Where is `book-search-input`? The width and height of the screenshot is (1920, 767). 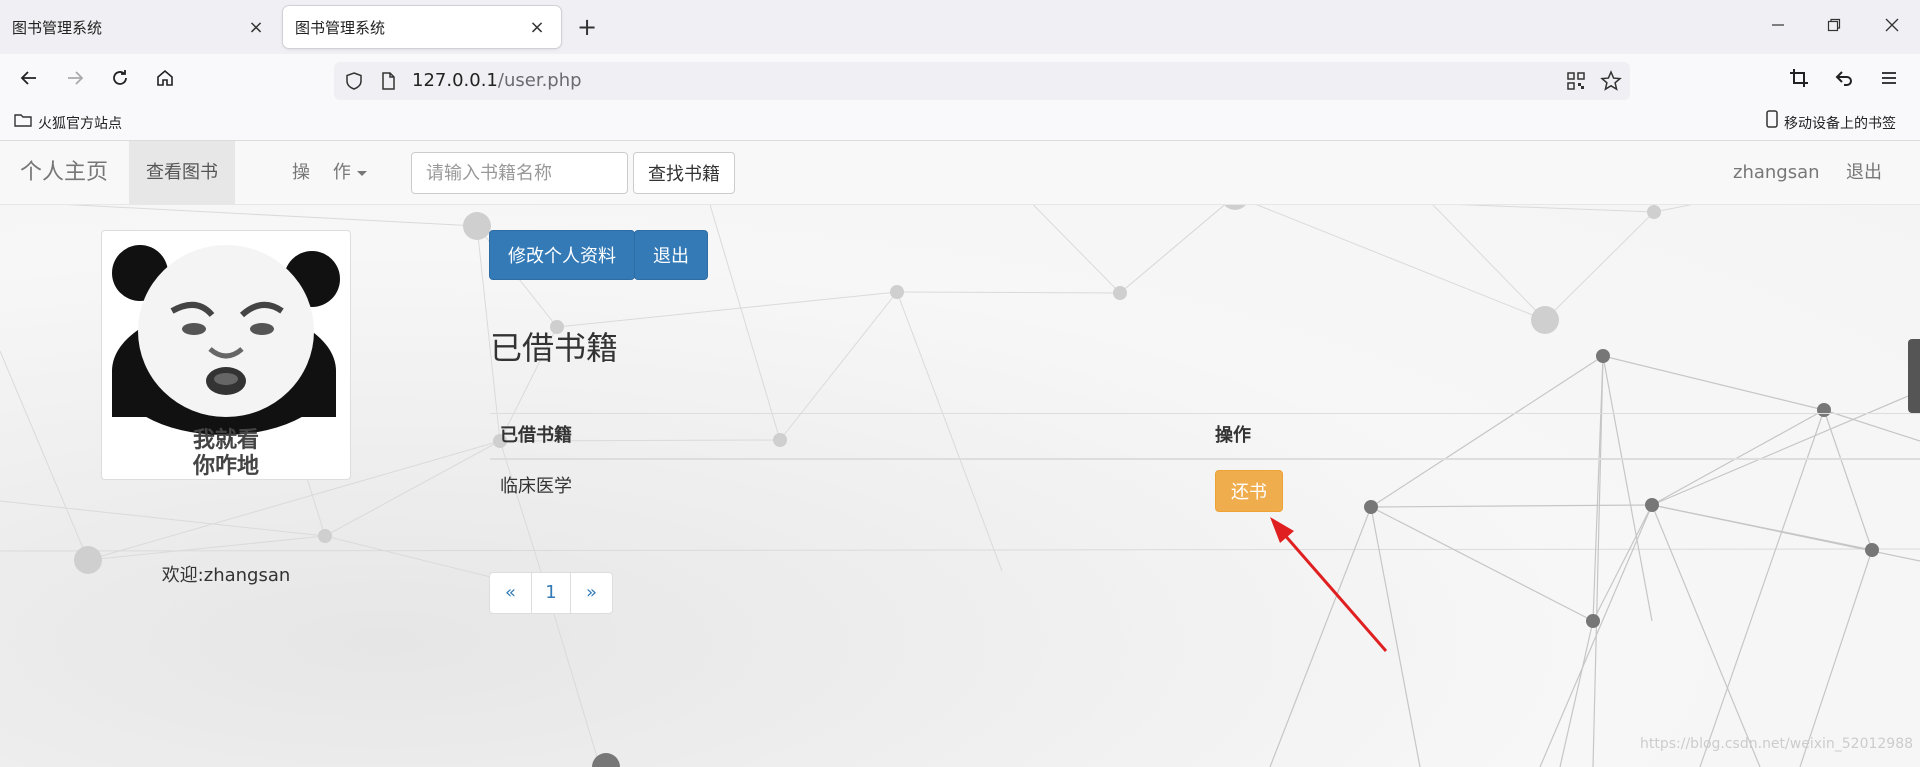 book-search-input is located at coordinates (519, 173).